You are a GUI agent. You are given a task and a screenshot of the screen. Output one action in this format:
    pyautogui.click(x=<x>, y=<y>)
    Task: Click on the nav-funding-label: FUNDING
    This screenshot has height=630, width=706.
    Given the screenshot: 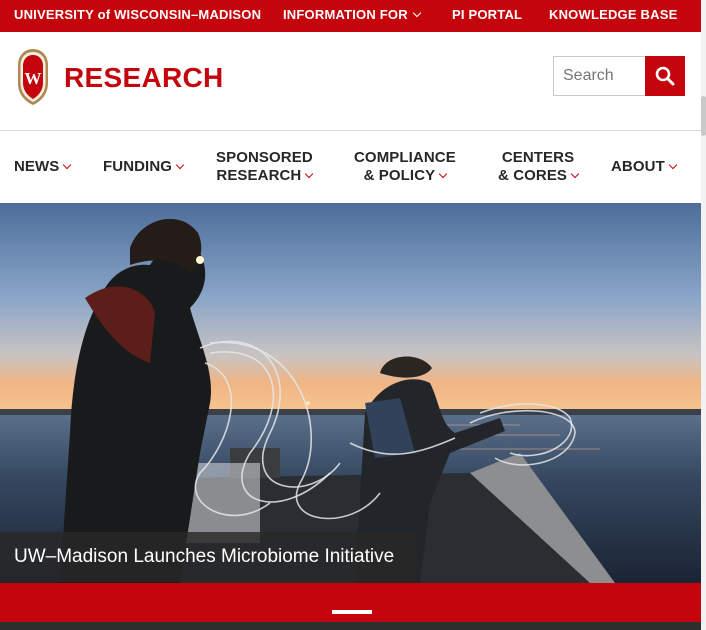 What is the action you would take?
    pyautogui.click(x=138, y=166)
    